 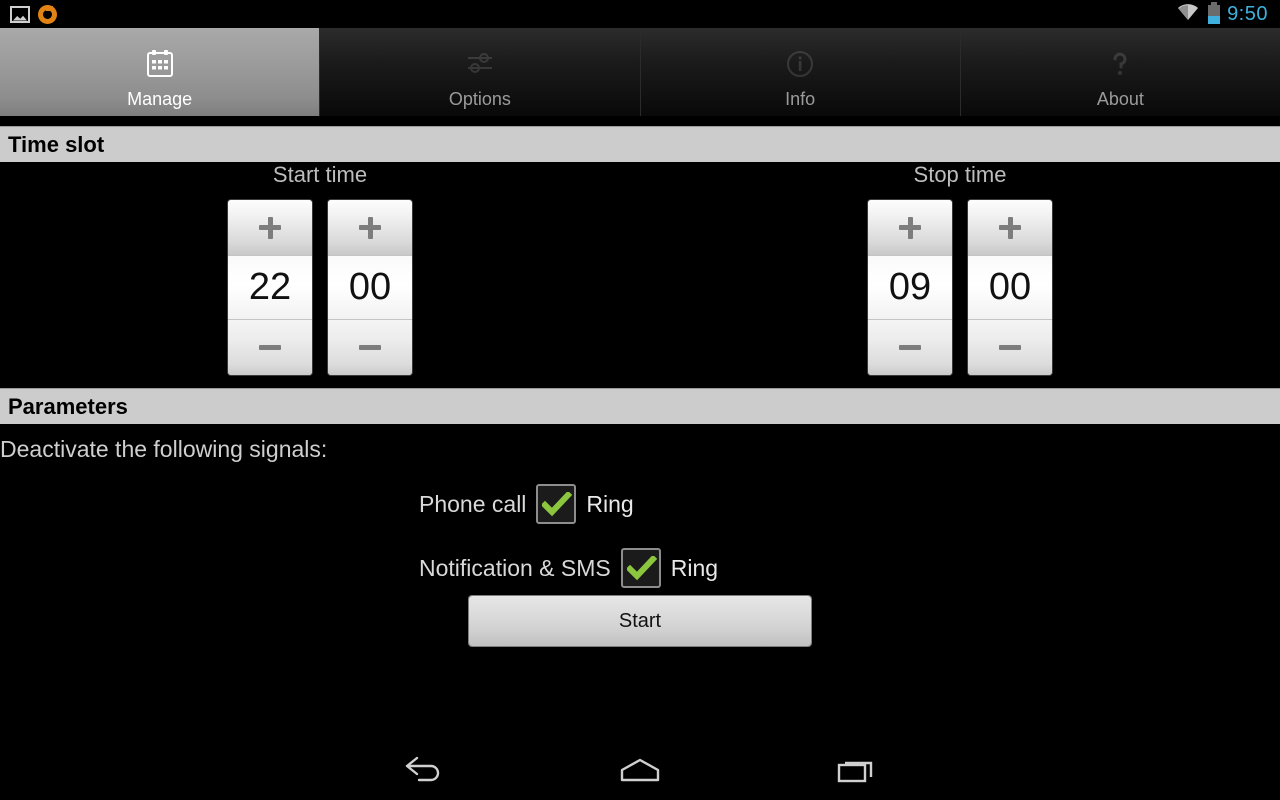 I want to click on start-minute-value: 00, so click(x=370, y=287).